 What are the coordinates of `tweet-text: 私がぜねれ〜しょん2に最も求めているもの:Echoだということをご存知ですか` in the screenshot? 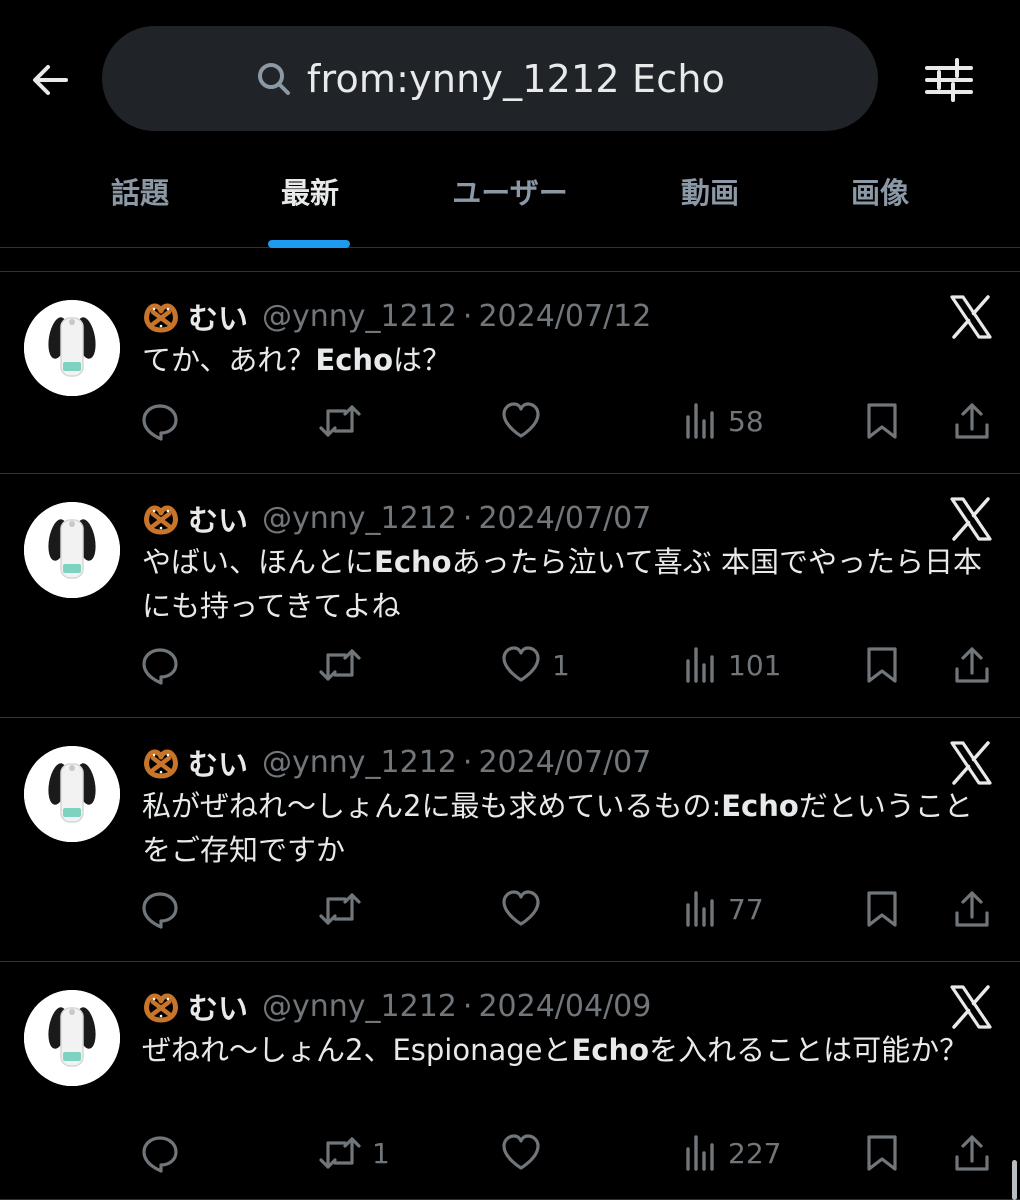 It's located at (567, 828).